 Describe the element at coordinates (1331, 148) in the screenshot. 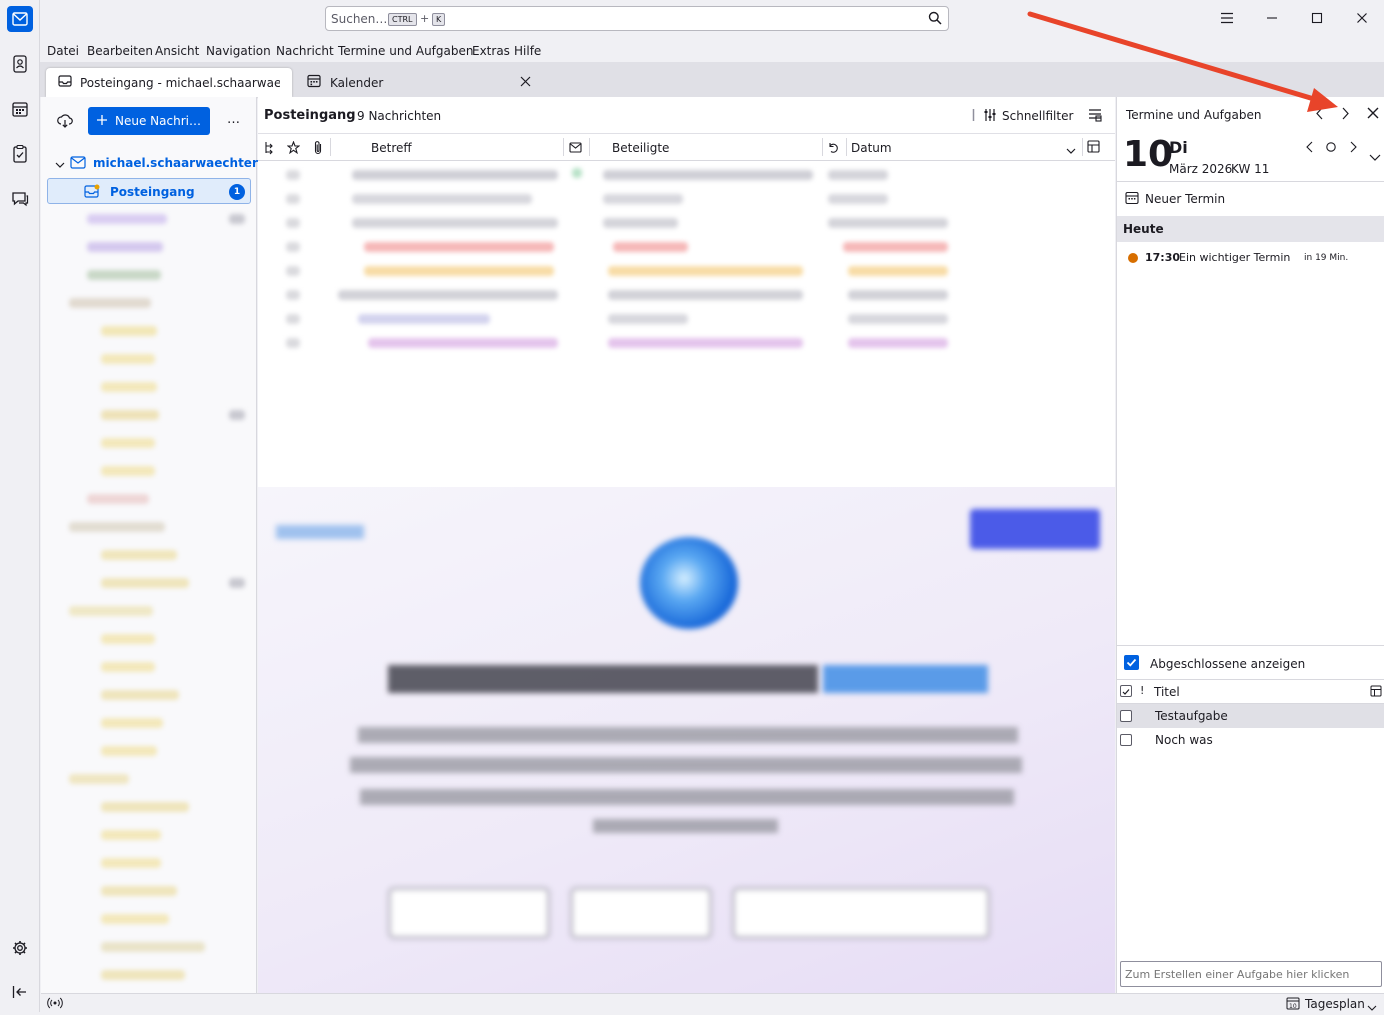

I see `go-today-icon` at that location.